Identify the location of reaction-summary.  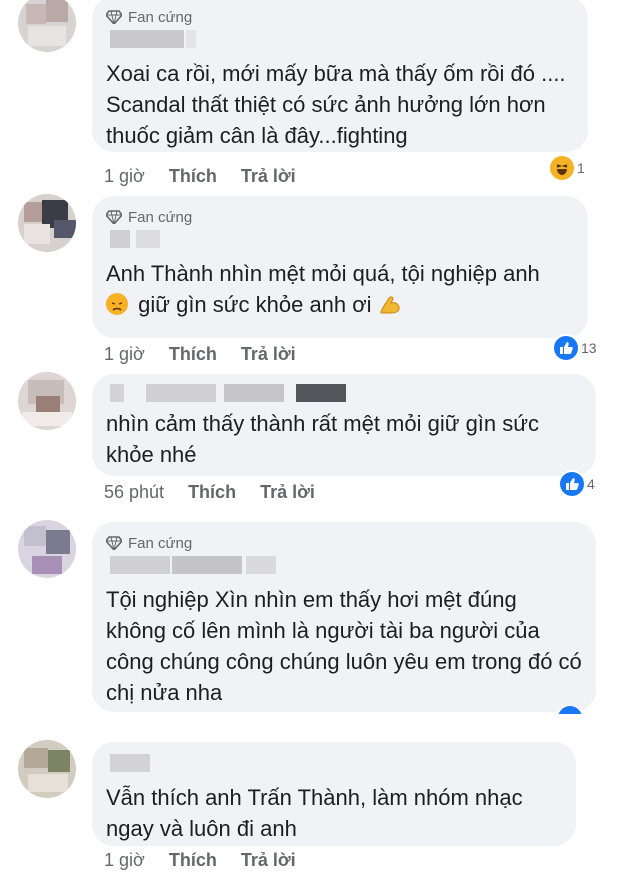
(570, 710).